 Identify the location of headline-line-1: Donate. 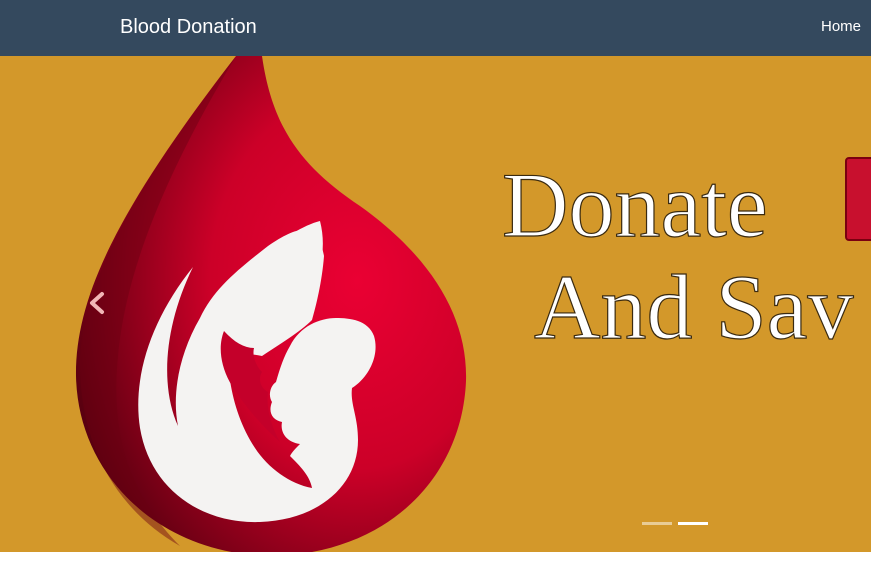
(635, 205).